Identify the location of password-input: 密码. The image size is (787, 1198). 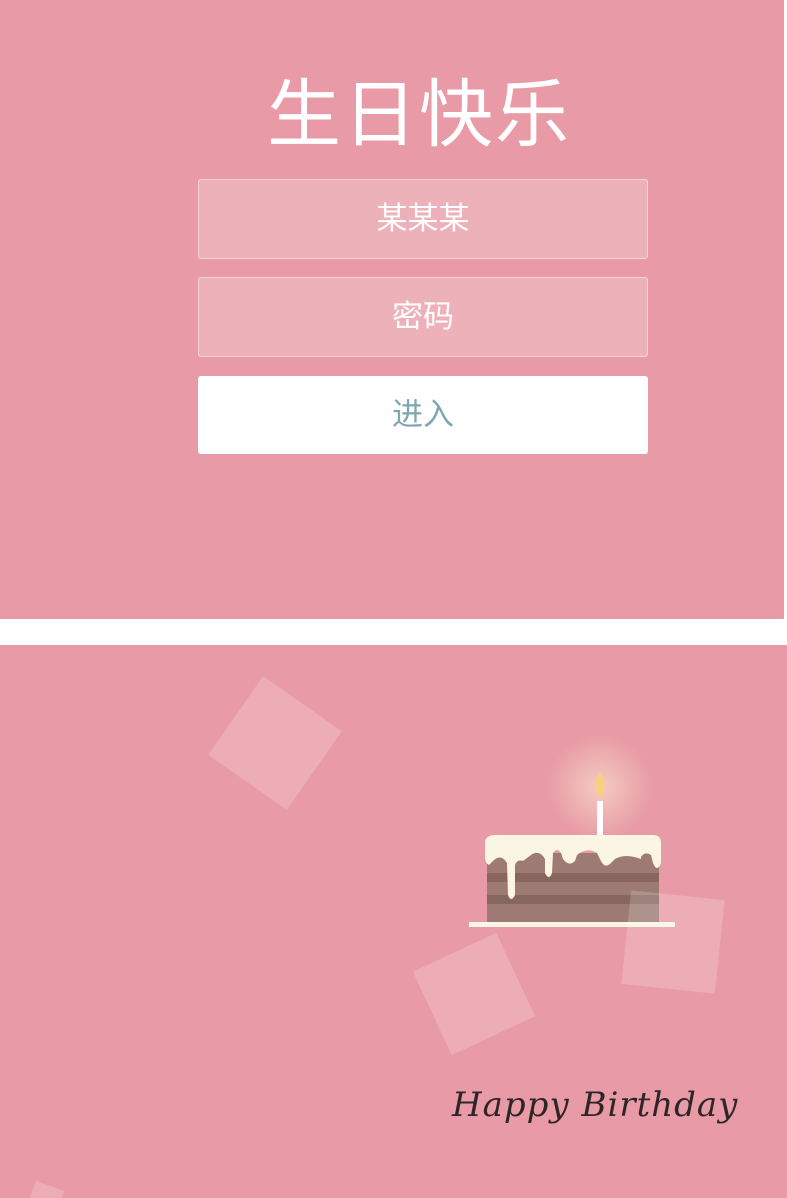
(423, 317).